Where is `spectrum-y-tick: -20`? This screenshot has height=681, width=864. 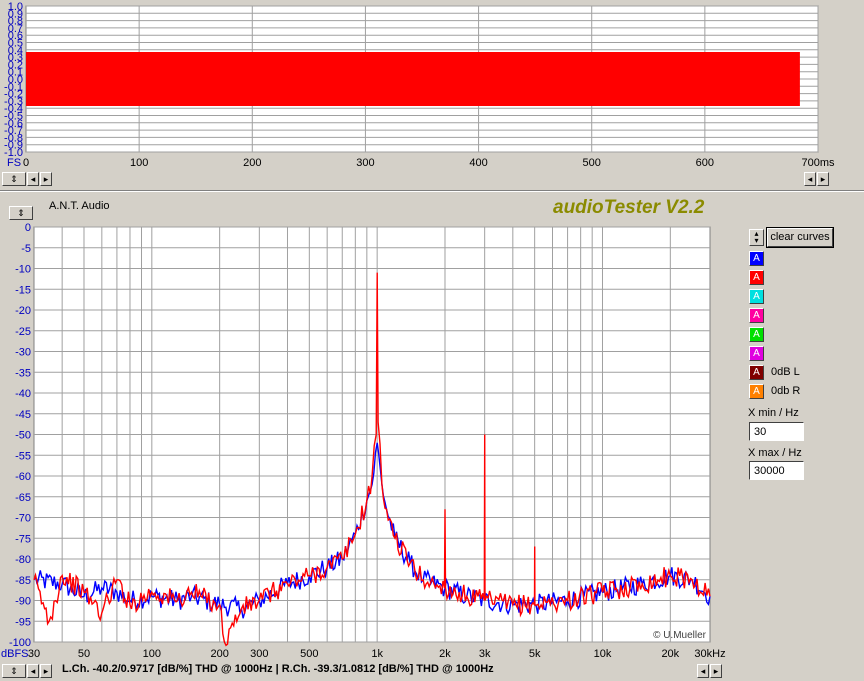 spectrum-y-tick: -20 is located at coordinates (23, 311).